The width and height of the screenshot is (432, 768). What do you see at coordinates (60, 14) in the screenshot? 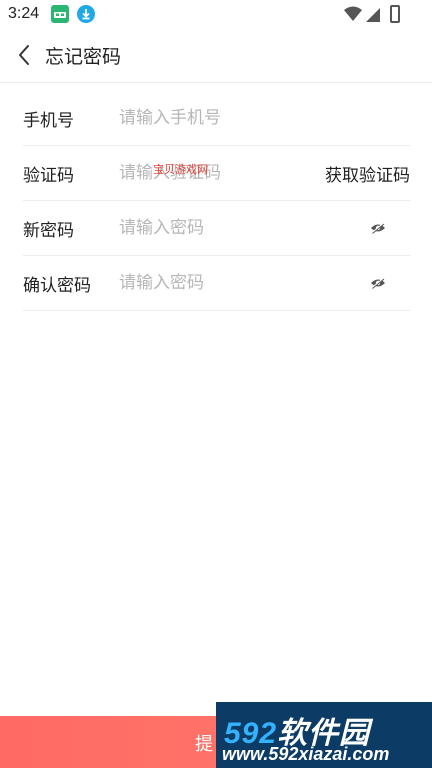
I see `app-icon` at bounding box center [60, 14].